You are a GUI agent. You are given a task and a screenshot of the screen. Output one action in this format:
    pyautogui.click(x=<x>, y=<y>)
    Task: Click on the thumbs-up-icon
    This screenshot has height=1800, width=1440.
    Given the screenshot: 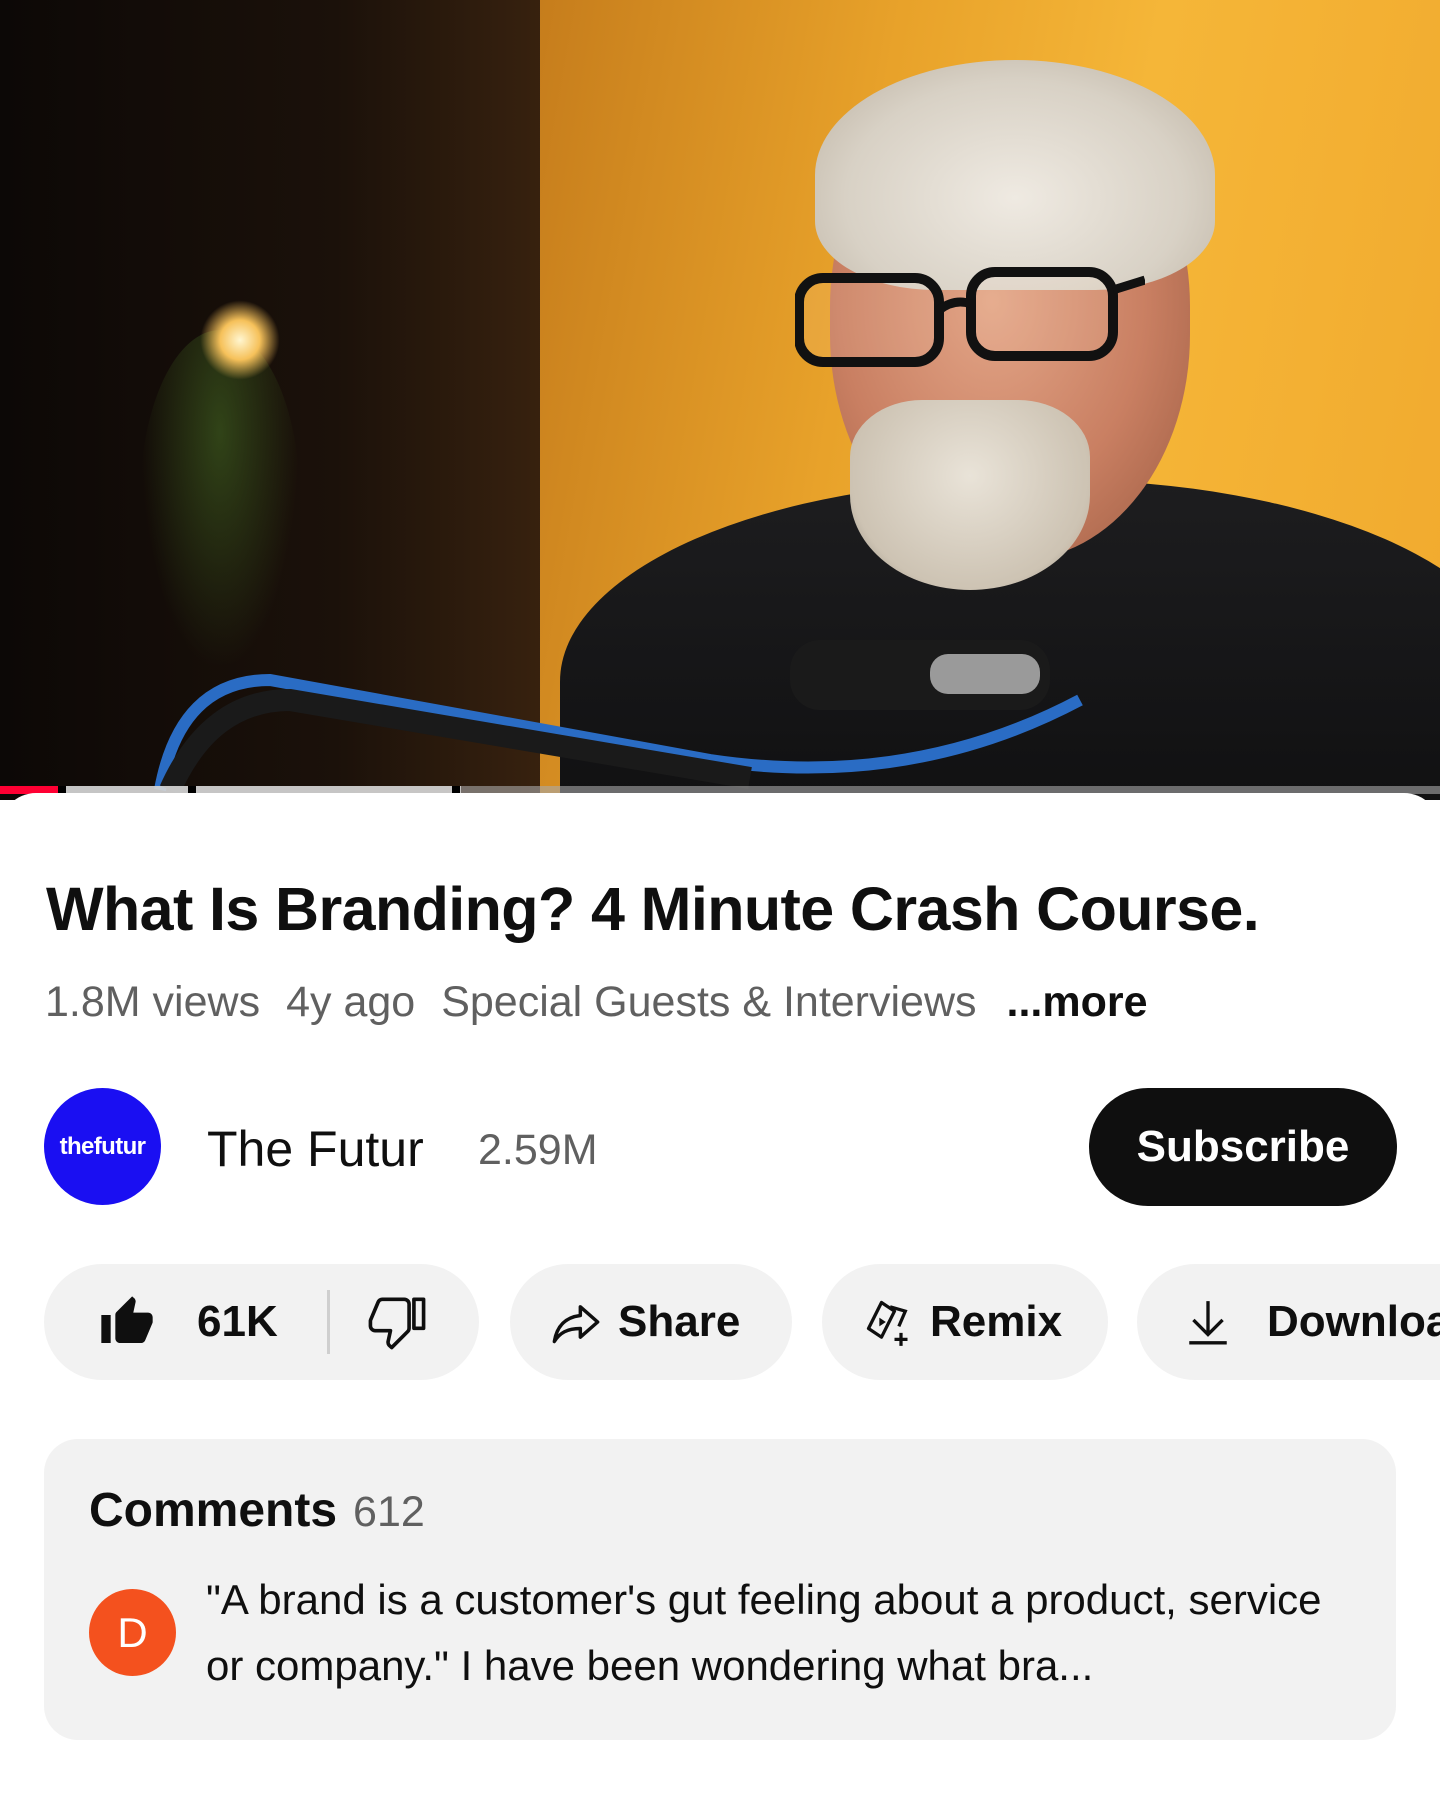 What is the action you would take?
    pyautogui.click(x=127, y=1319)
    